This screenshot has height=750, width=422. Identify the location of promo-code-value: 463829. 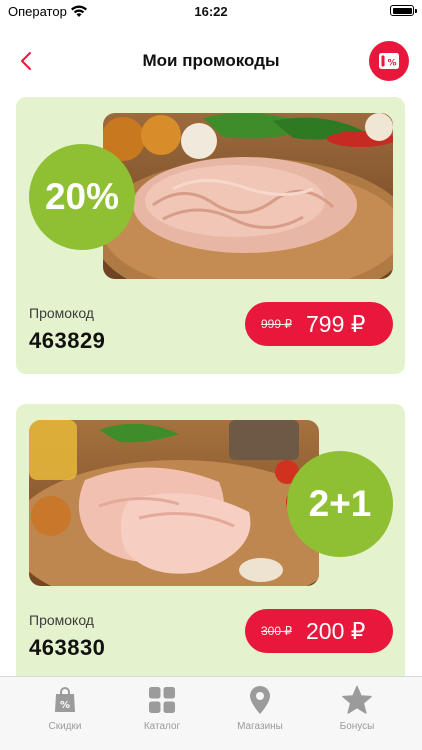
(67, 340).